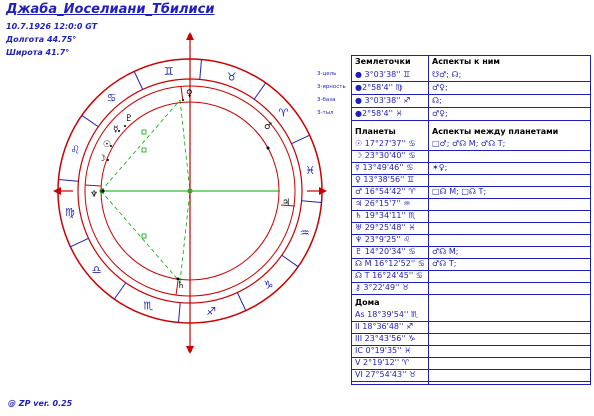 Image resolution: width=594 pixels, height=416 pixels. I want to click on label-rear: 3-тыл, so click(325, 113).